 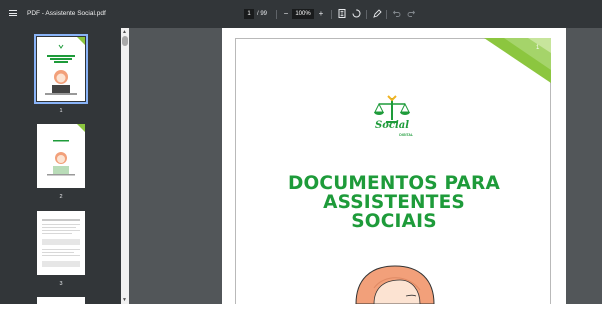 I want to click on rotate-icon, so click(x=356, y=14).